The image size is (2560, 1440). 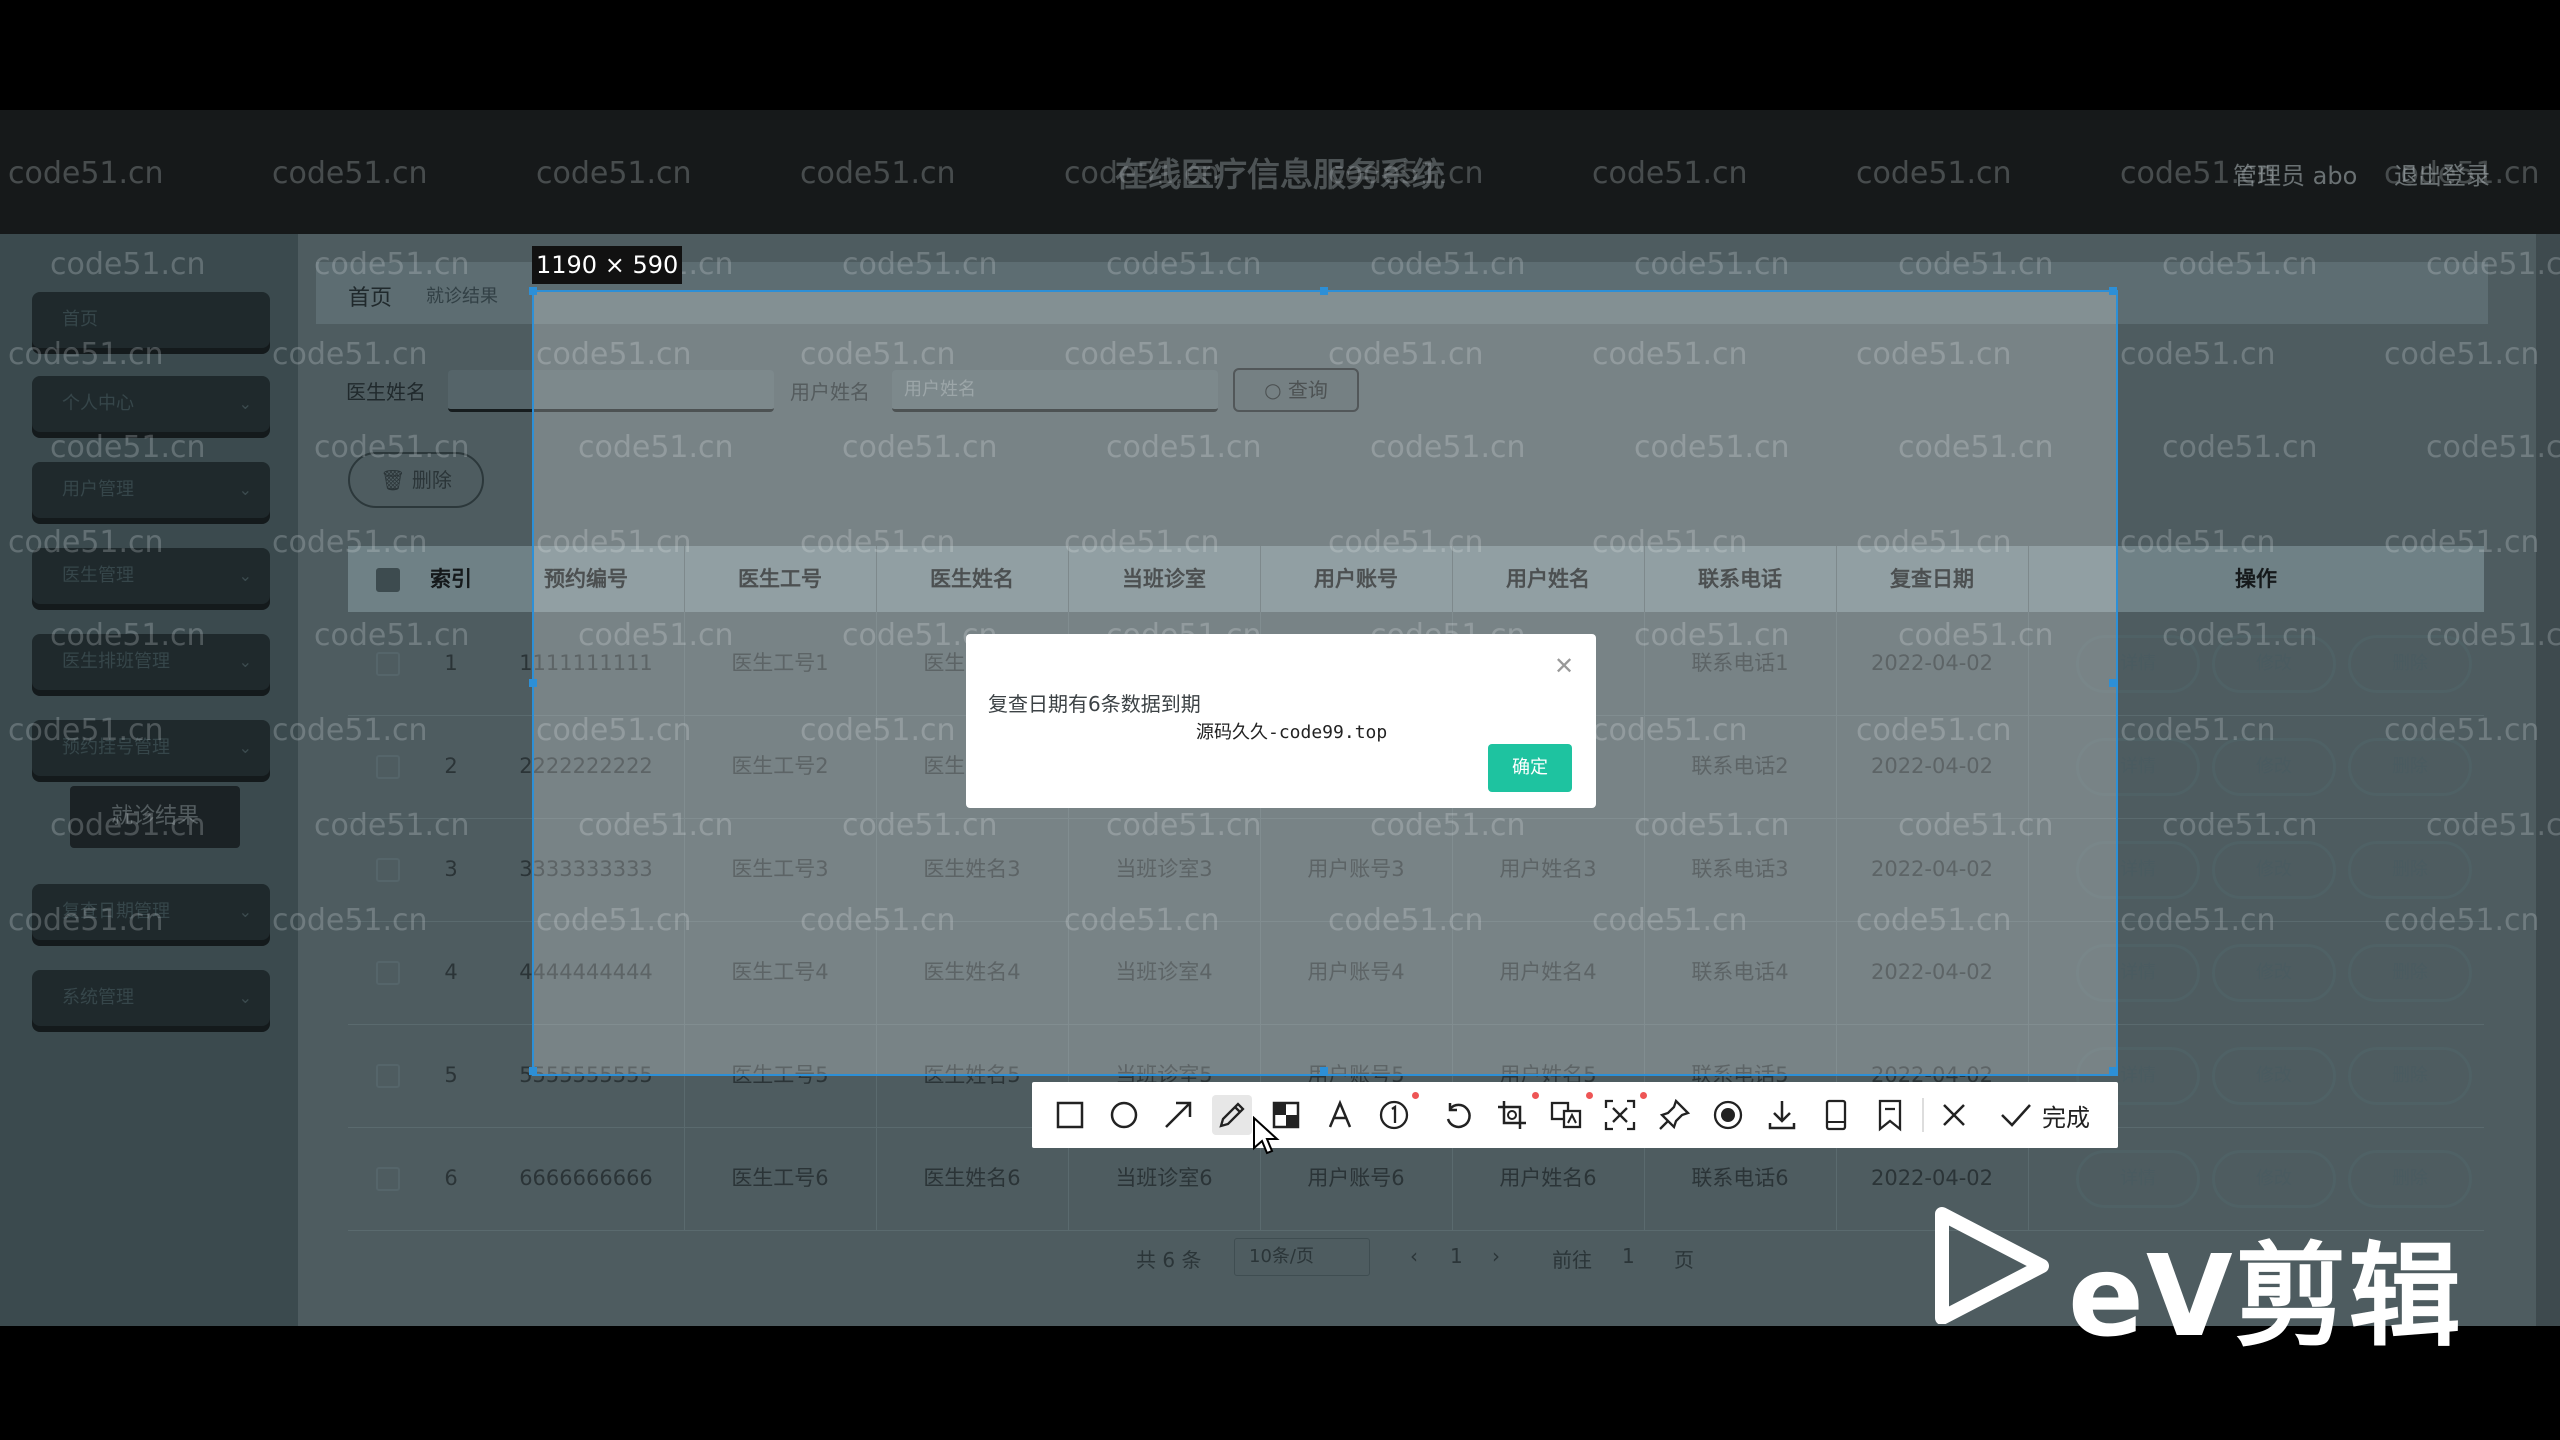 What do you see at coordinates (1169, 1260) in the screenshot?
I see `pager-total: 共 6 条` at bounding box center [1169, 1260].